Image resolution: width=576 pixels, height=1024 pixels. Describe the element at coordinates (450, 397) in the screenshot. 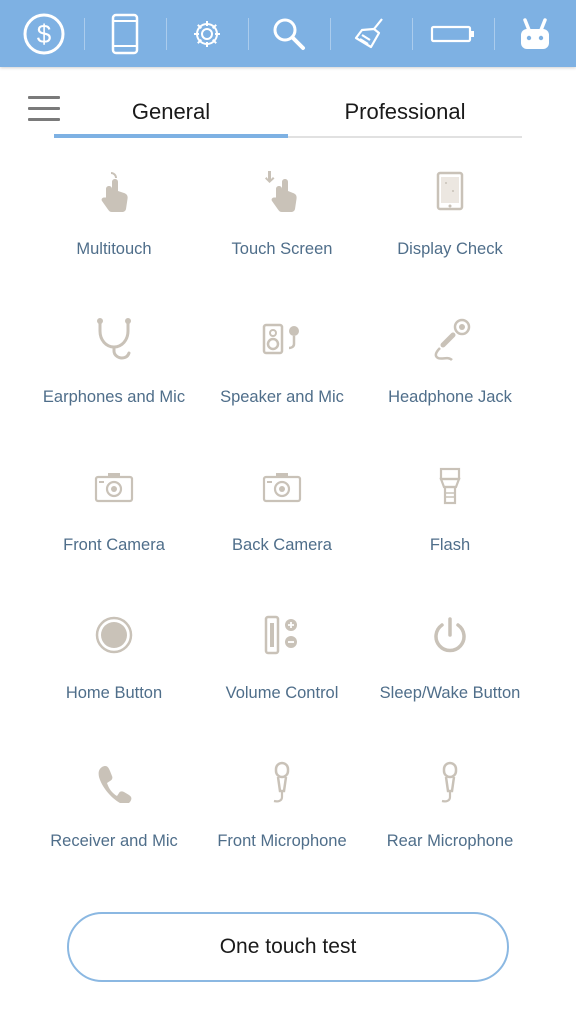

I see `test-label: Headphone Jack` at that location.